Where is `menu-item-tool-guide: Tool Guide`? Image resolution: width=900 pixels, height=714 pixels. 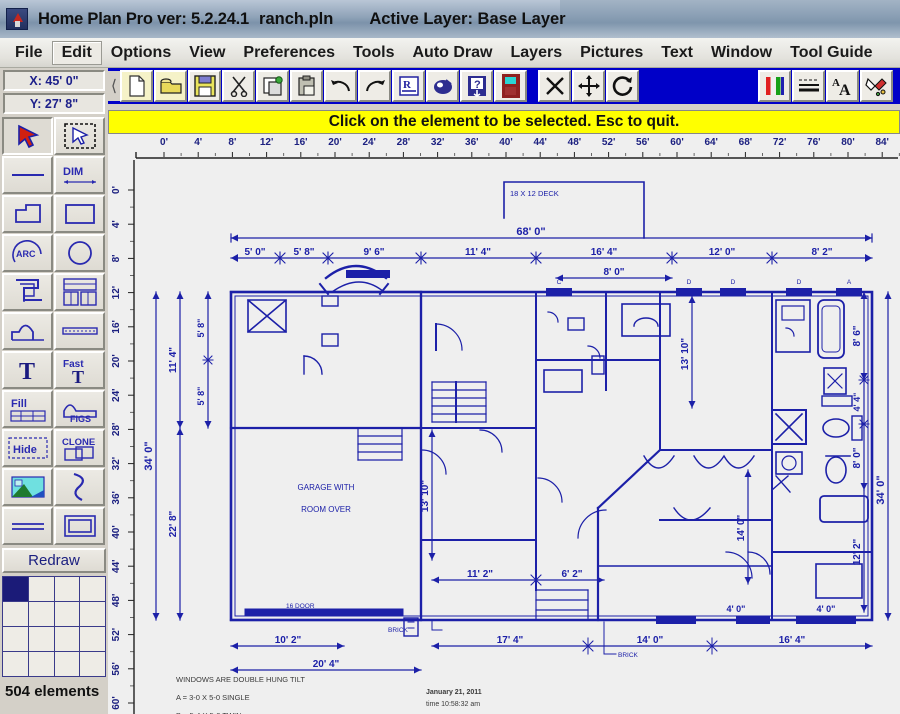
menu-item-tool-guide: Tool Guide is located at coordinates (831, 53).